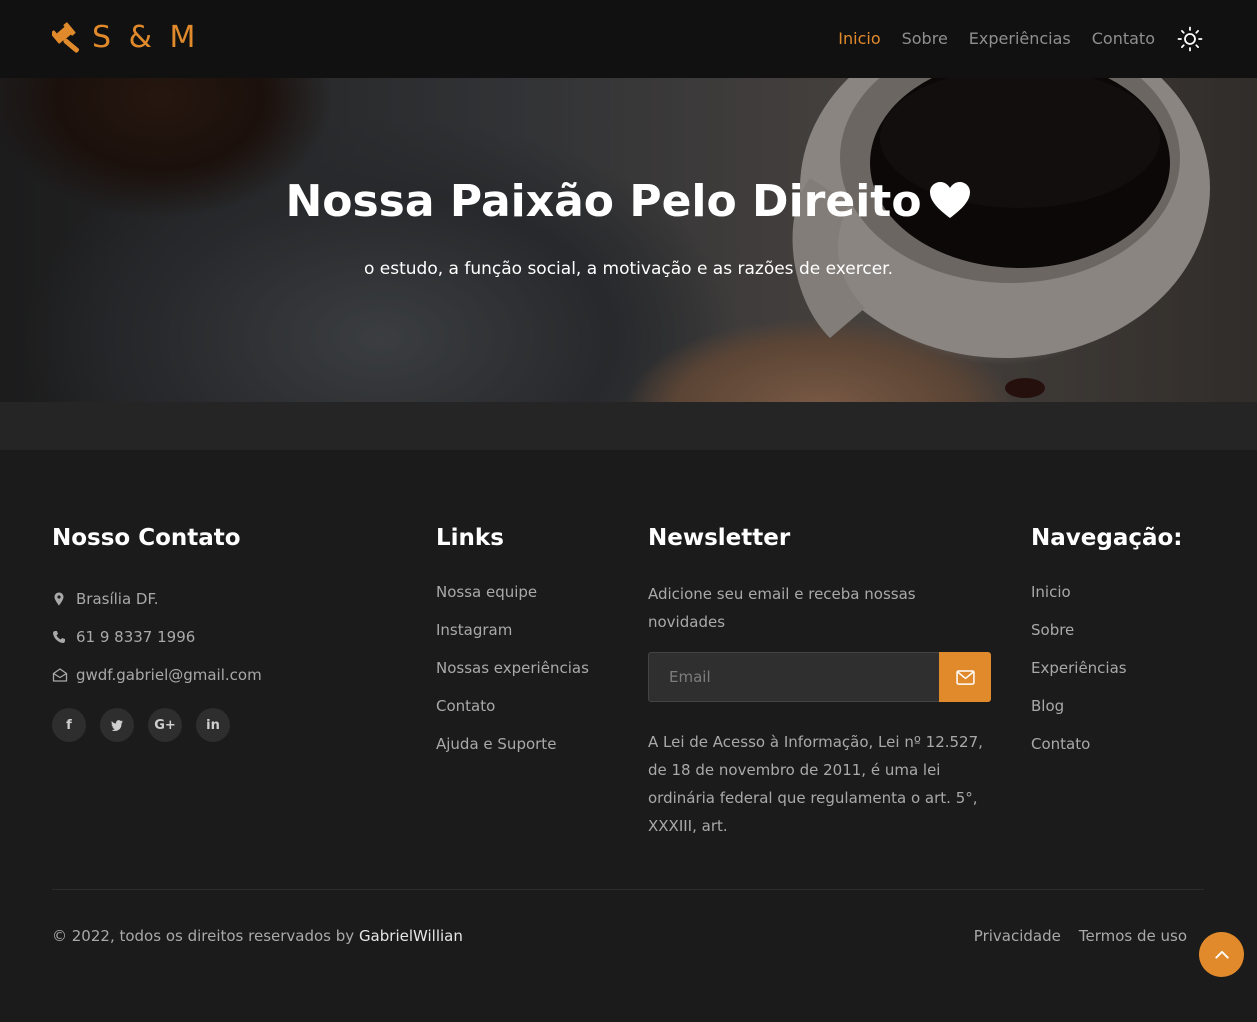 The width and height of the screenshot is (1257, 1022). Describe the element at coordinates (628, 889) in the screenshot. I see `footer-divider` at that location.